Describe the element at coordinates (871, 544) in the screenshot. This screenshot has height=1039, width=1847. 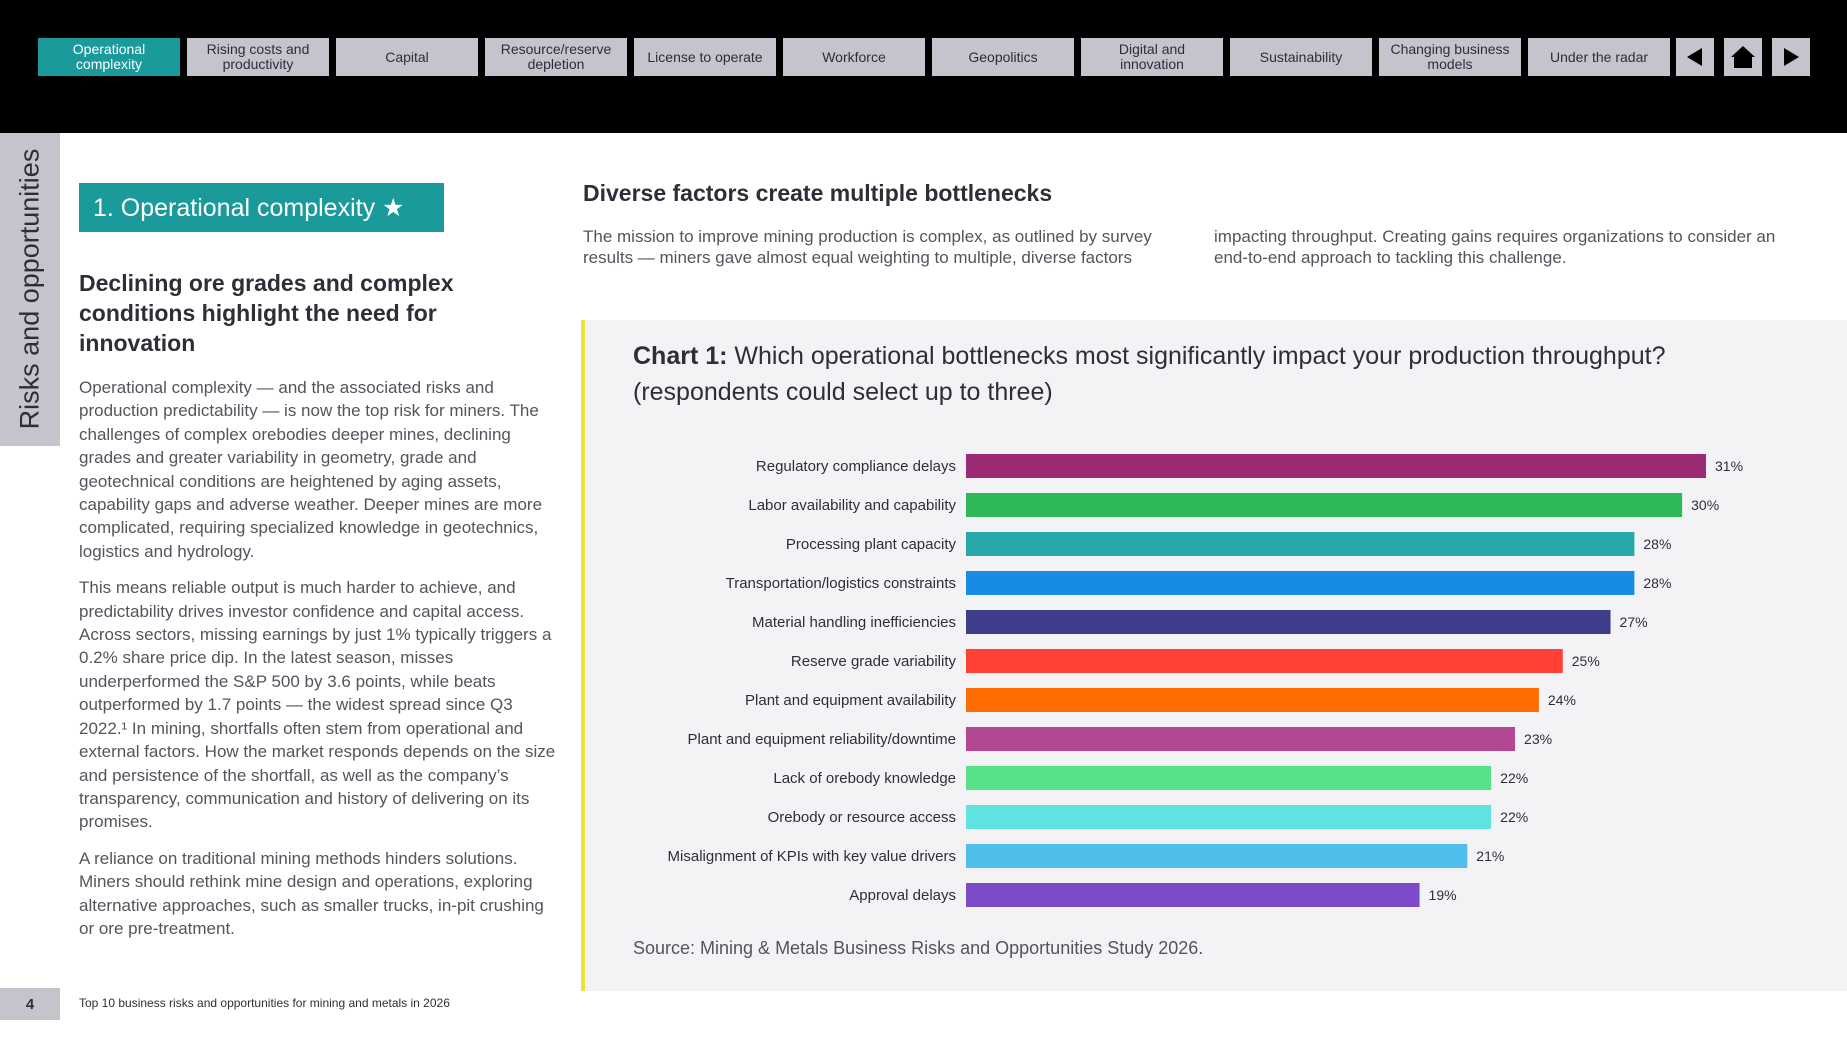
I see `category-label: Processing plant capacity` at that location.